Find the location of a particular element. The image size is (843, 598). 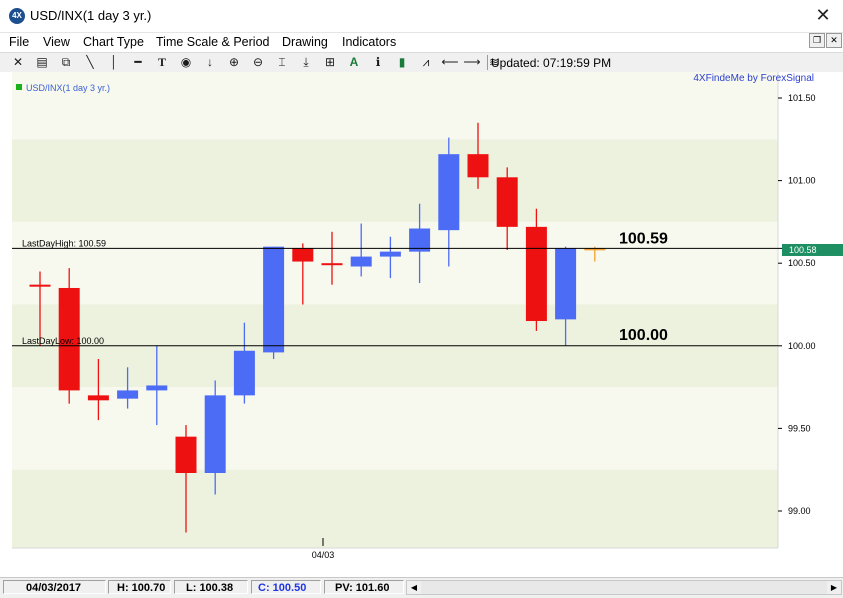

status-high: H: 100.70 is located at coordinates (139, 587).